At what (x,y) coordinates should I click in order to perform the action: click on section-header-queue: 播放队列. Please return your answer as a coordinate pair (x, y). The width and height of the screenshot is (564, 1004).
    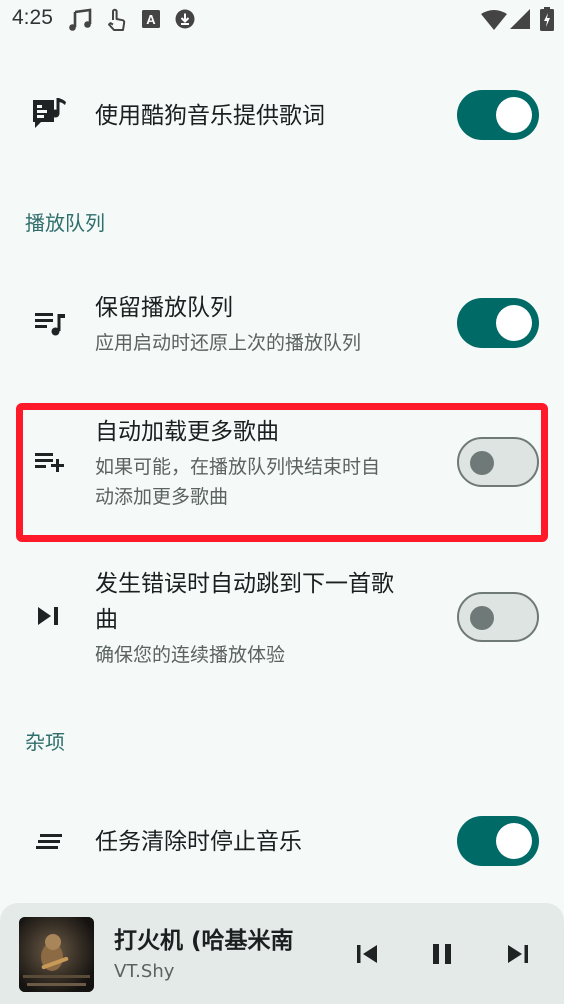
    Looking at the image, I should click on (65, 223).